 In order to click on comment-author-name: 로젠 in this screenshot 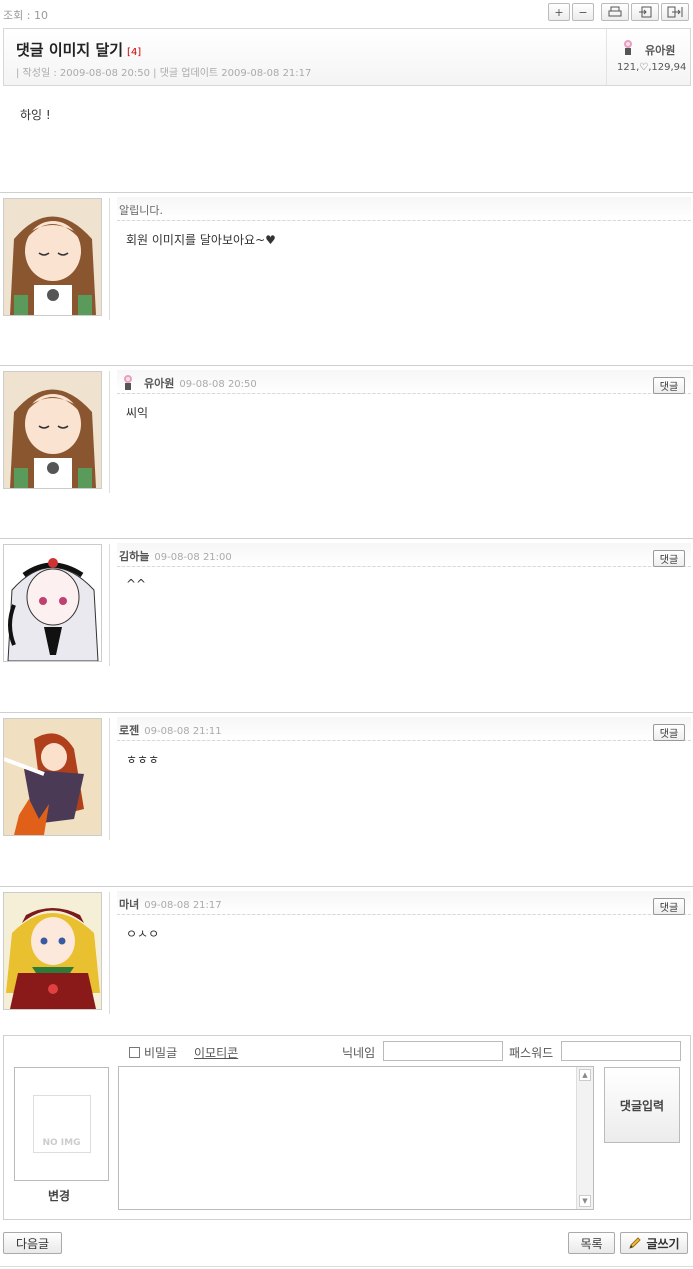, I will do `click(129, 730)`.